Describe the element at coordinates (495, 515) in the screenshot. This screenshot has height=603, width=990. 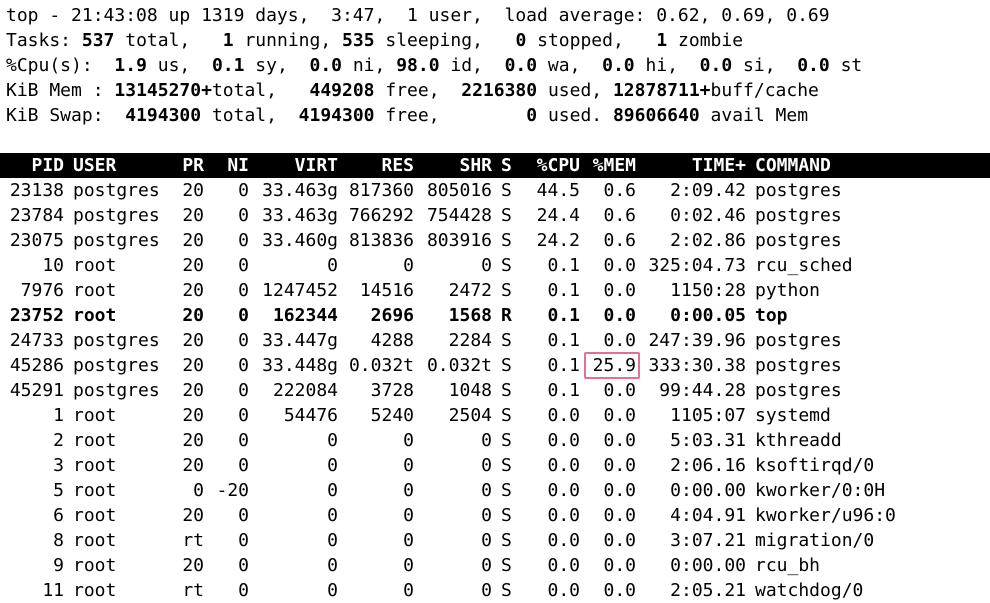
I see `table-row: 6 root 20 0 0 0 0 S 0.0 0.0 4:04.91 kworker/u96:0` at that location.